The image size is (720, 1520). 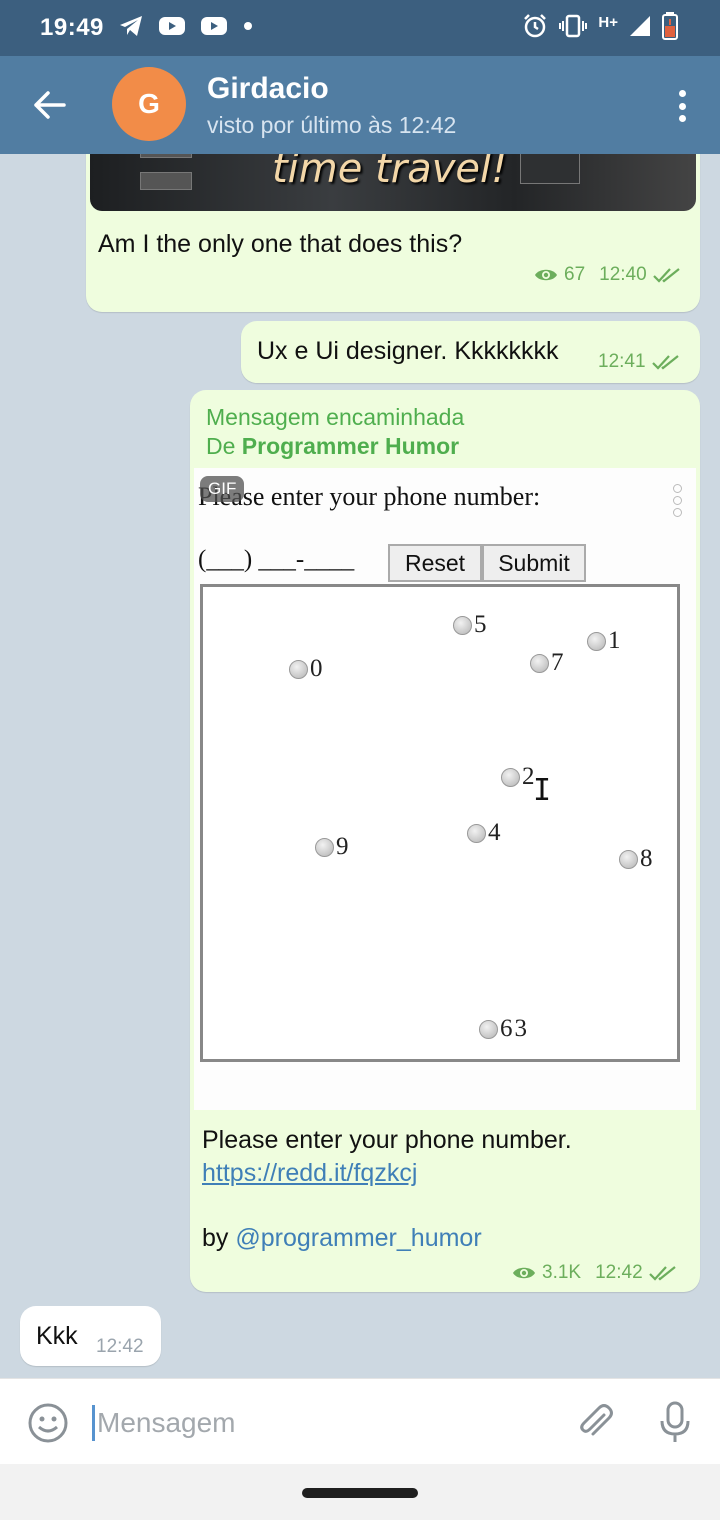 I want to click on more-options-button, so click(x=682, y=106).